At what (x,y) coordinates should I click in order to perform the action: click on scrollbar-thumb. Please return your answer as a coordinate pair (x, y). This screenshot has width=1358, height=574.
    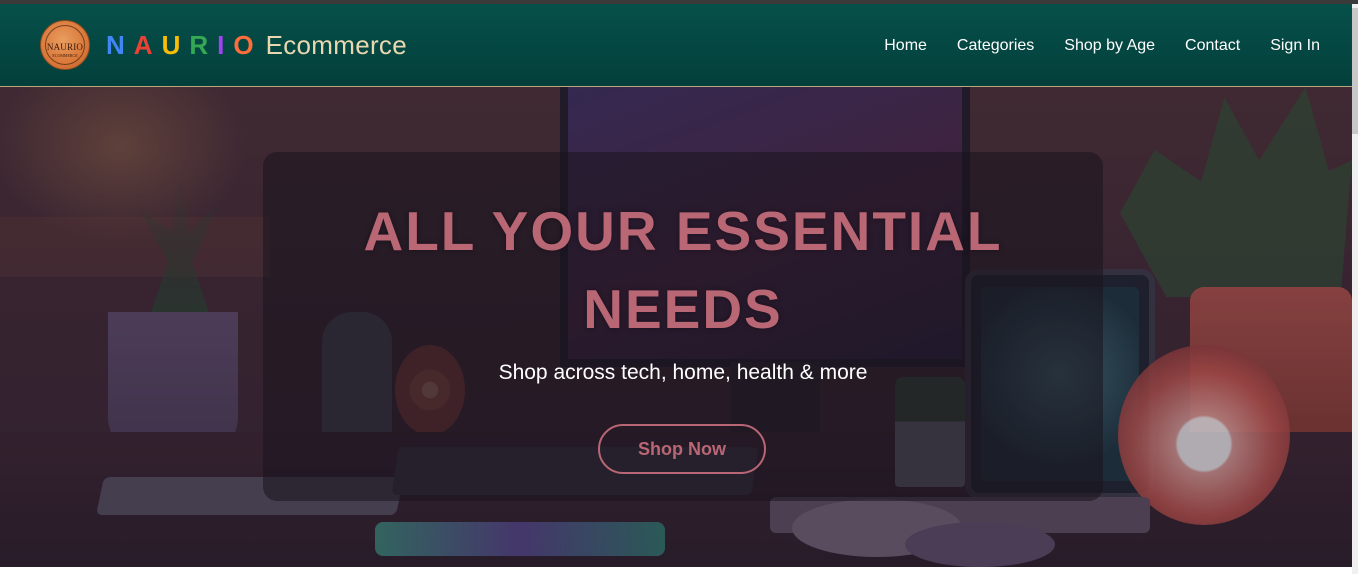
    Looking at the image, I should click on (1355, 71).